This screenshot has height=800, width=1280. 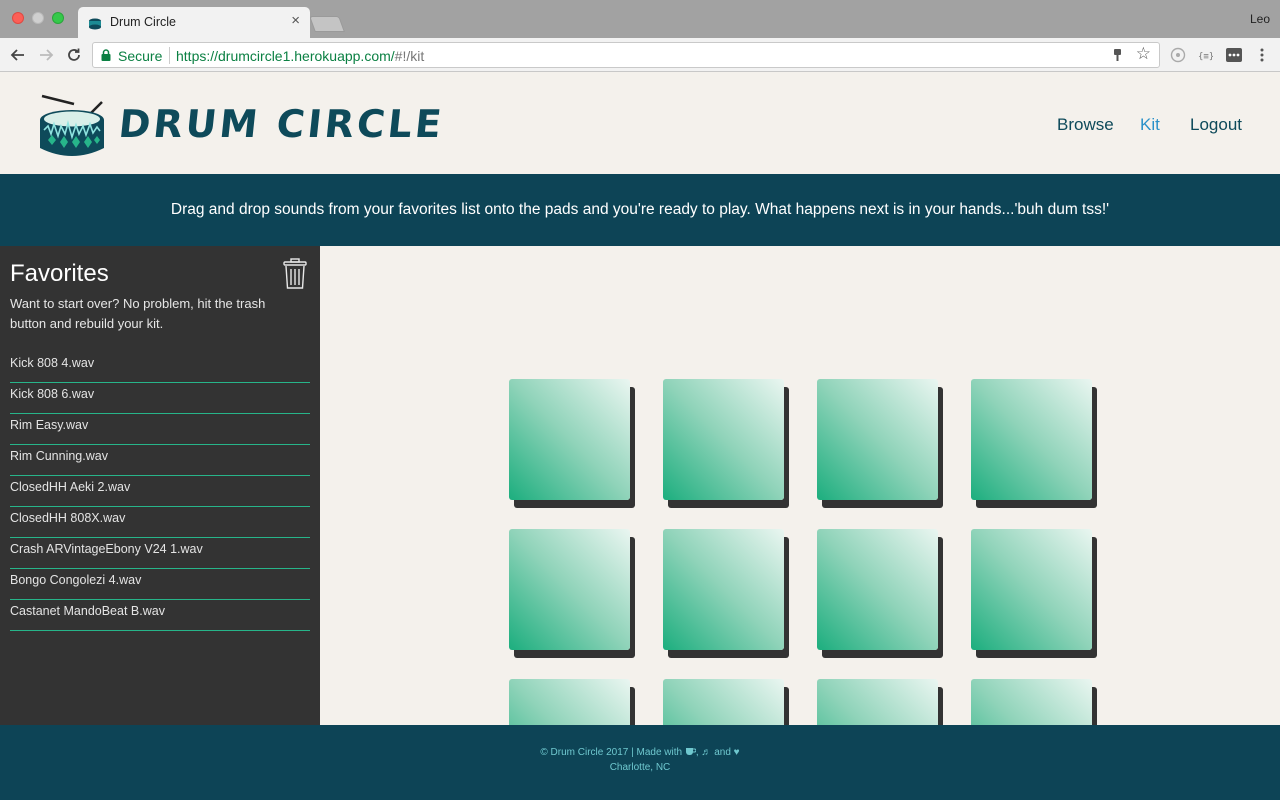 I want to click on drum-logo-icon, so click(x=72, y=126).